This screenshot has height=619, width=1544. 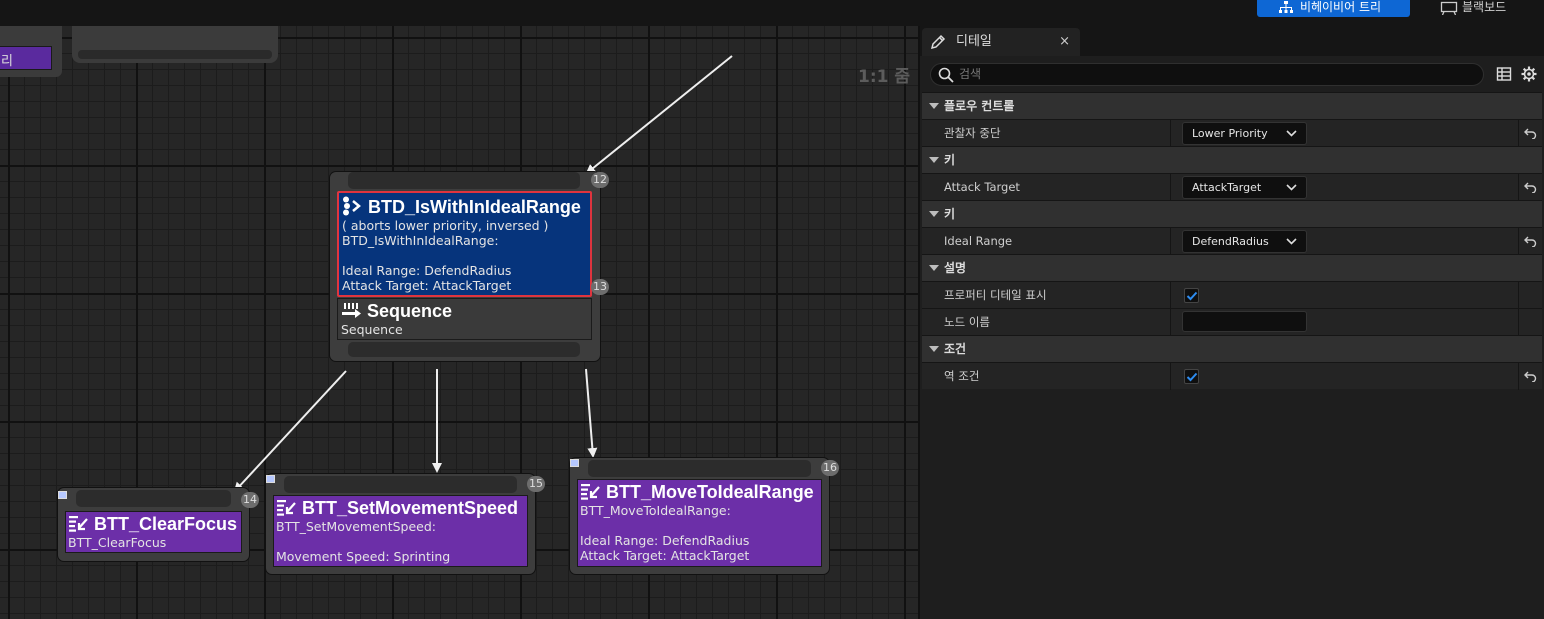 What do you see at coordinates (1232, 267) in the screenshot?
I see `category-description: 설명` at bounding box center [1232, 267].